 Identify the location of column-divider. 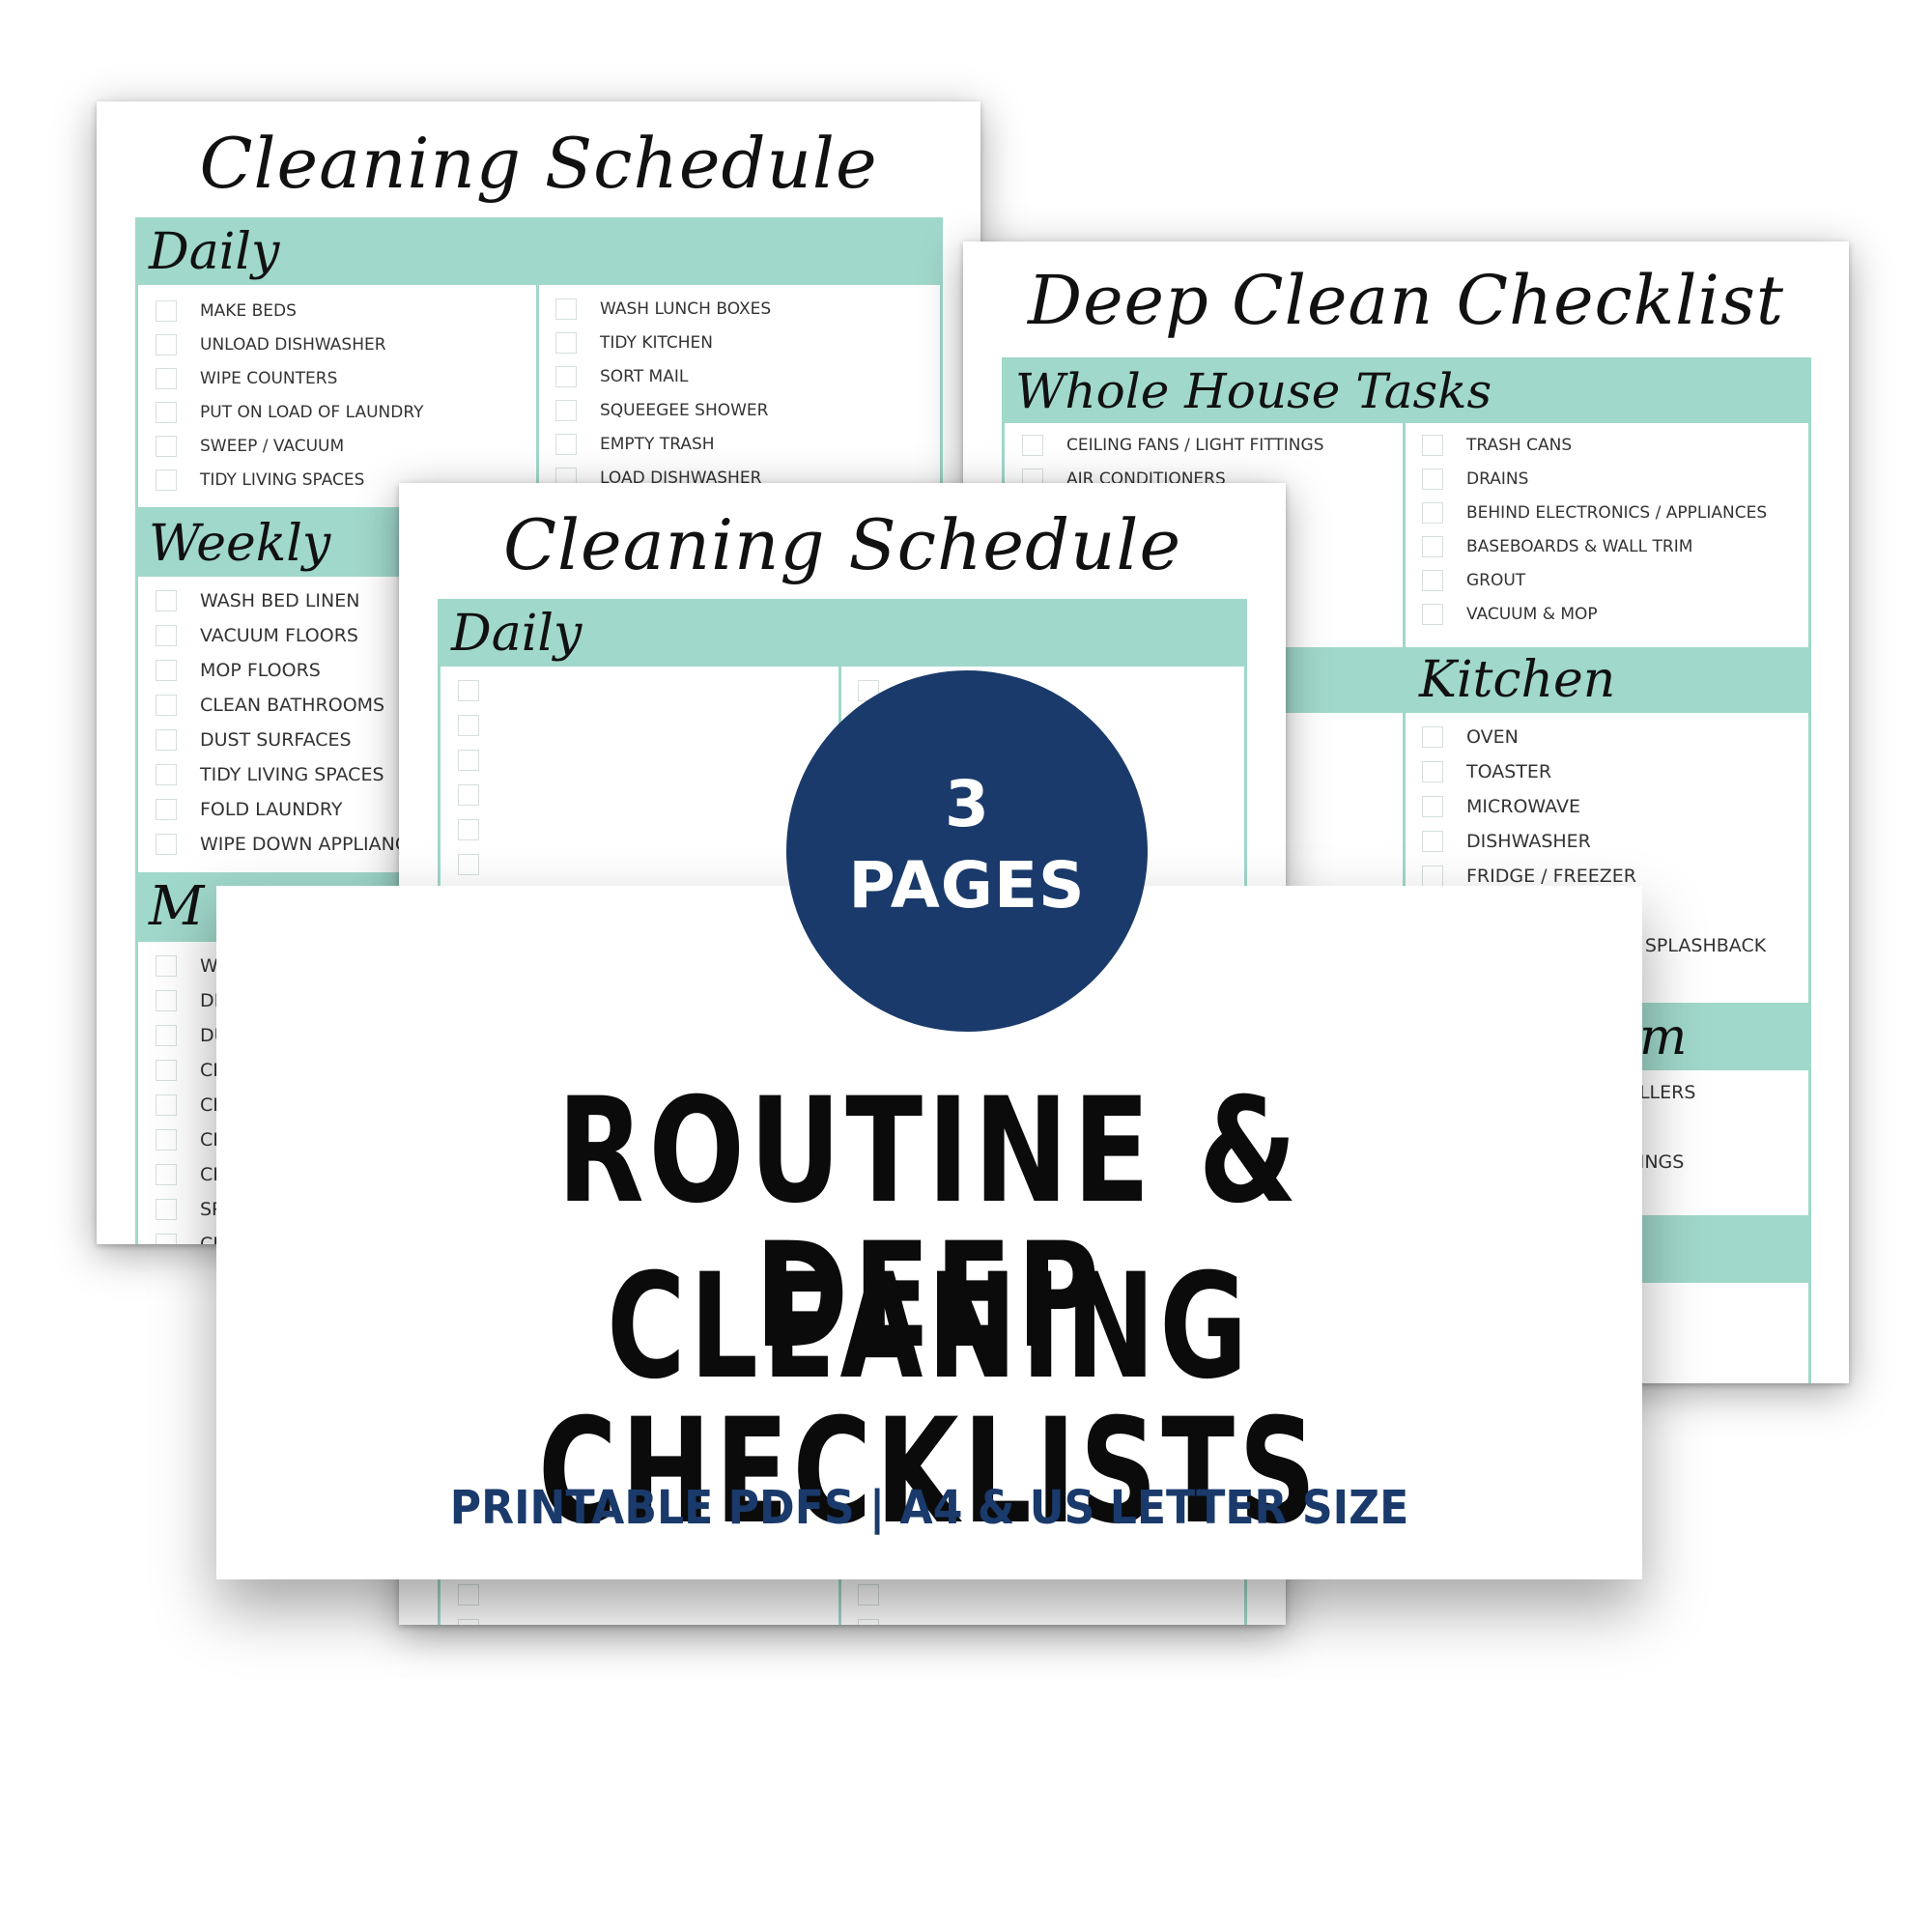
(1404, 535).